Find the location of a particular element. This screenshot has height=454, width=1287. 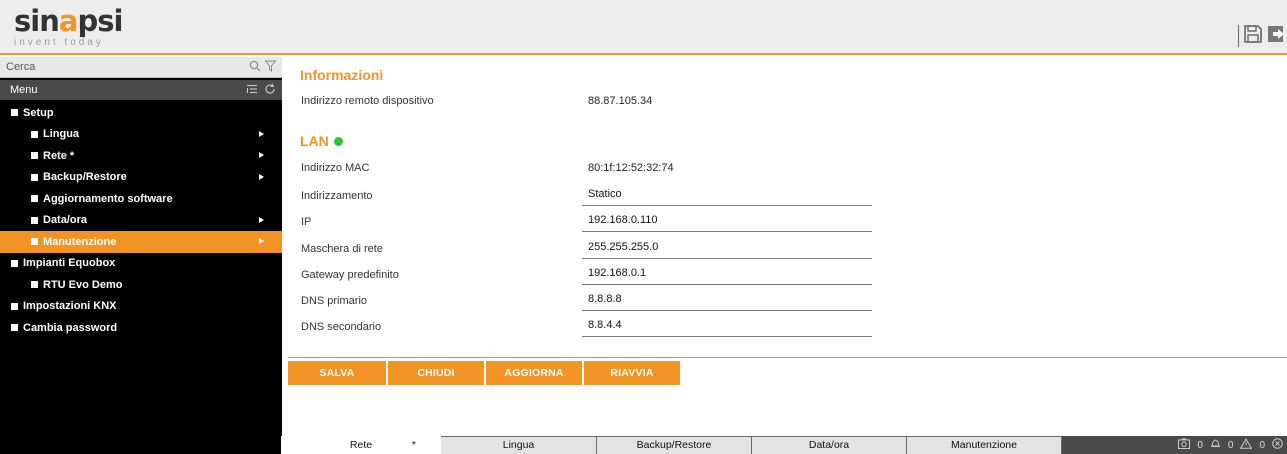

logo-wordmark: sinapsi is located at coordinates (68, 21).